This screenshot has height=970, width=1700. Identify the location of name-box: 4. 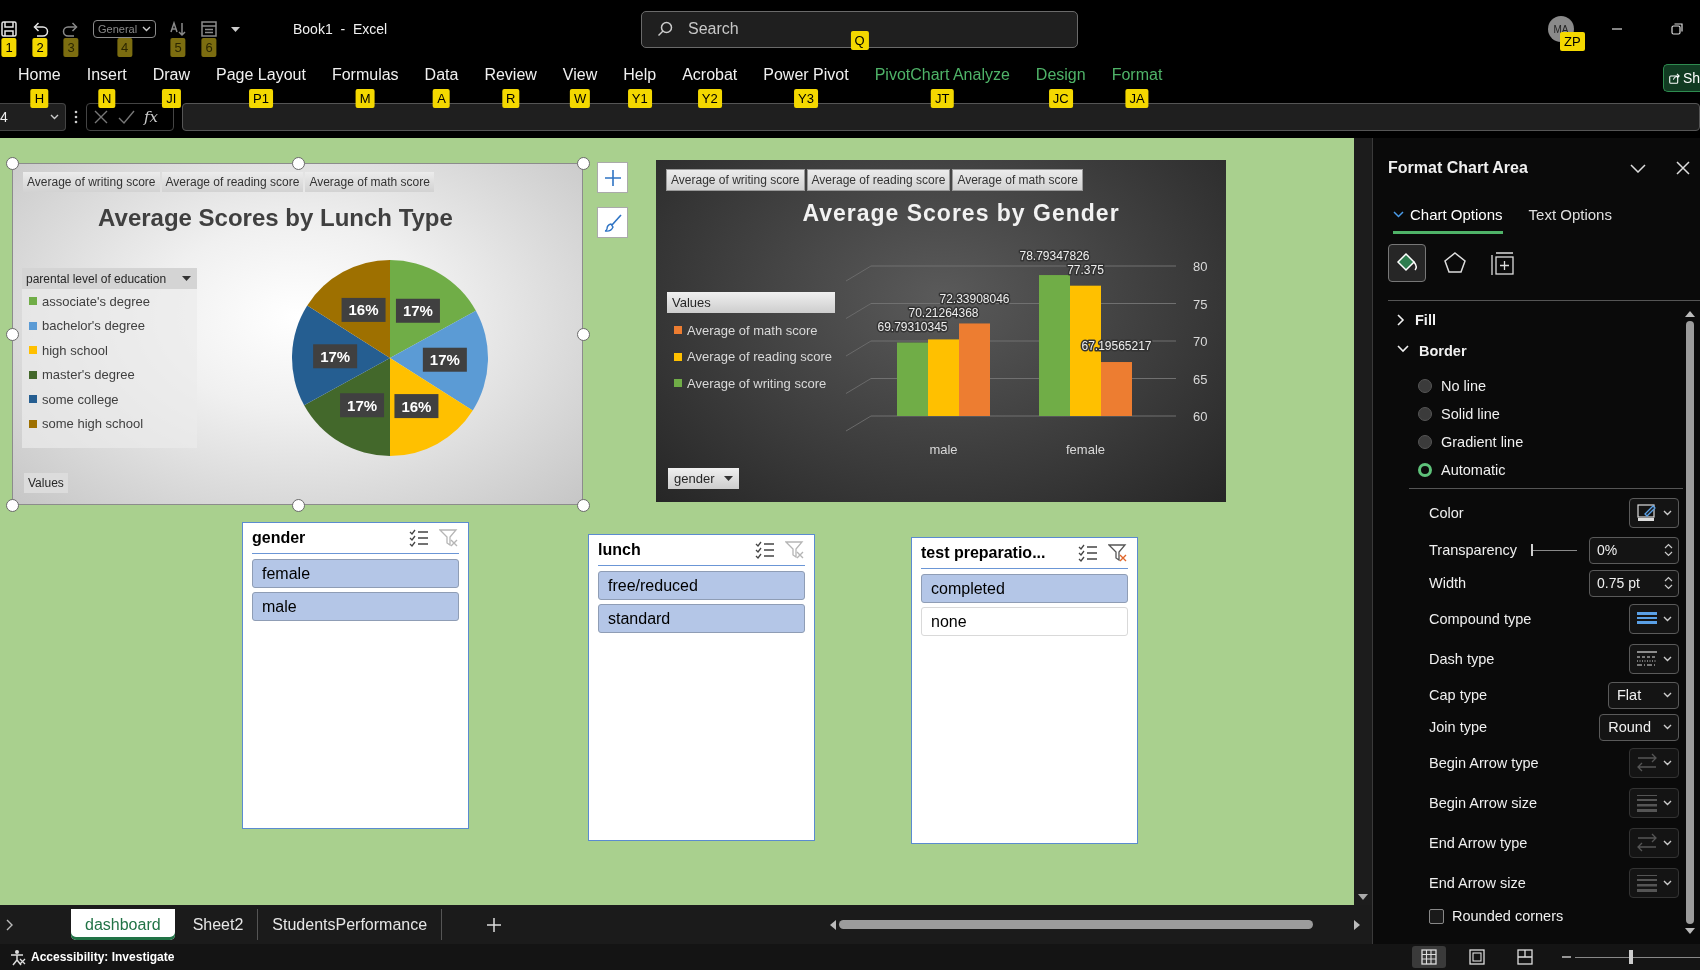
(33, 117).